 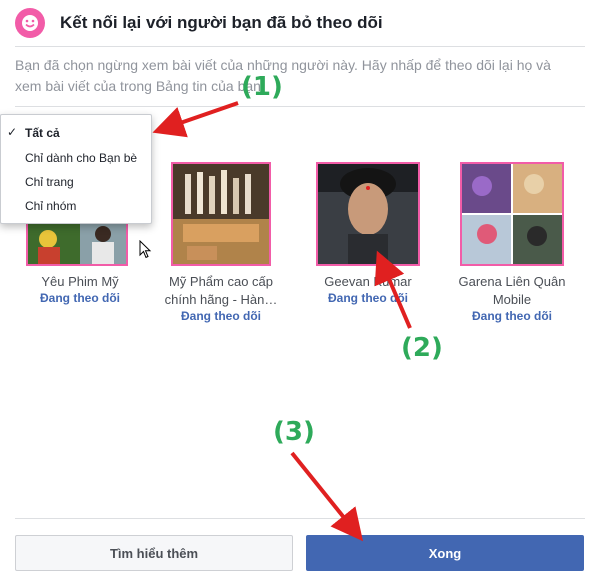 What do you see at coordinates (154, 553) in the screenshot?
I see `learn-more-button: Tìm hiểu thêm` at bounding box center [154, 553].